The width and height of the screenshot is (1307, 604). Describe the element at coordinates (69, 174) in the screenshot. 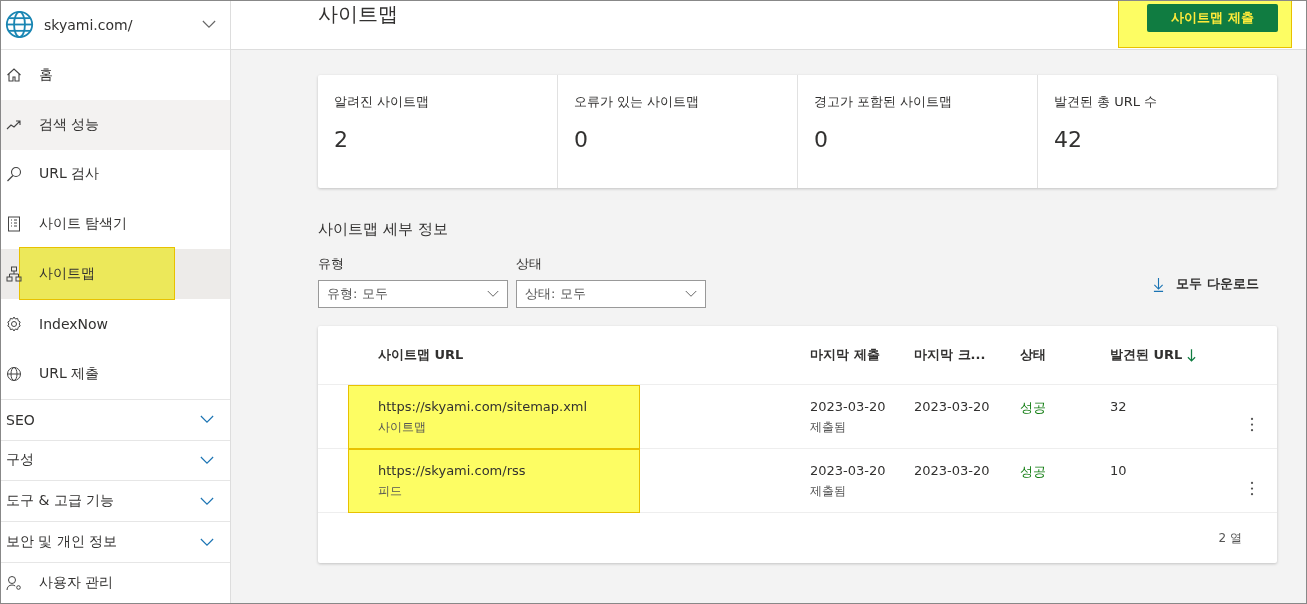

I see `nav-label: URL 검사` at that location.